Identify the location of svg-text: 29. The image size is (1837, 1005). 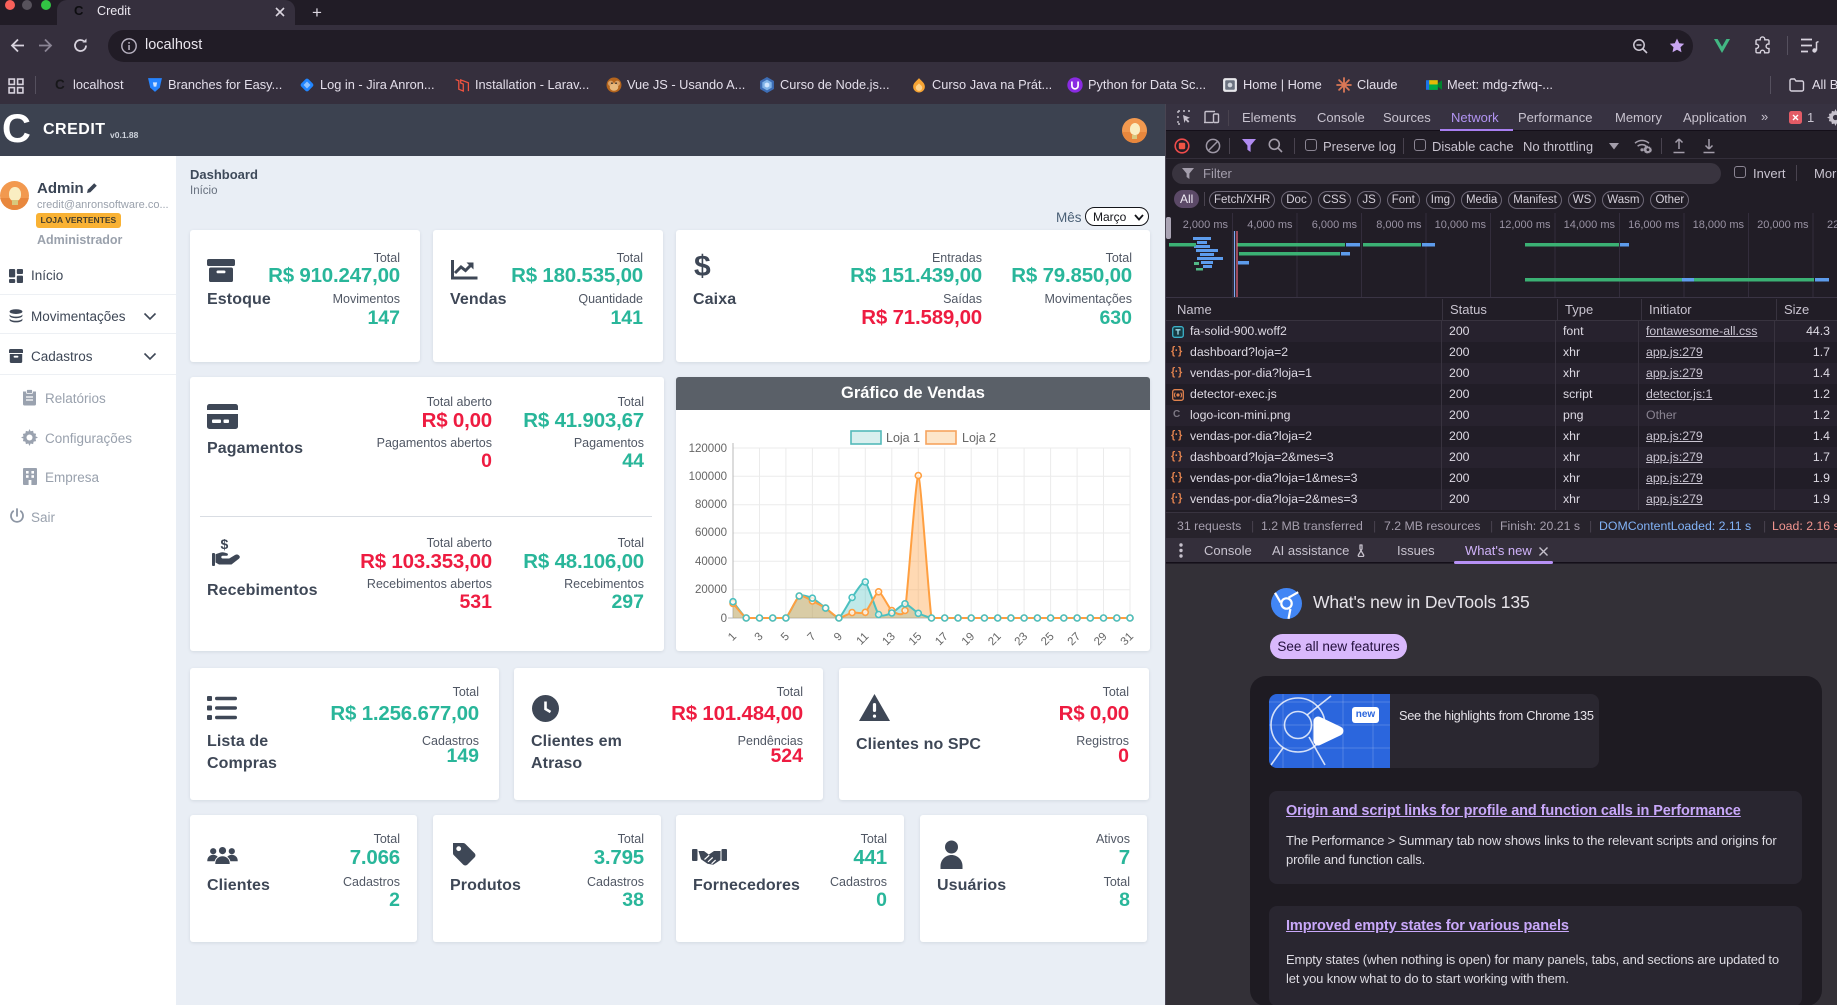
(1101, 640).